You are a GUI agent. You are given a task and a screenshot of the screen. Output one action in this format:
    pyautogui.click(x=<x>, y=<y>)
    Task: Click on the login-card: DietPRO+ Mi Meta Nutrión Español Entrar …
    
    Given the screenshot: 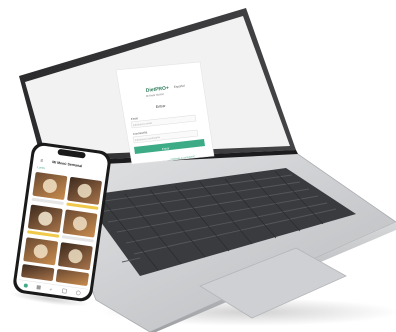 What is the action you would take?
    pyautogui.click(x=165, y=113)
    